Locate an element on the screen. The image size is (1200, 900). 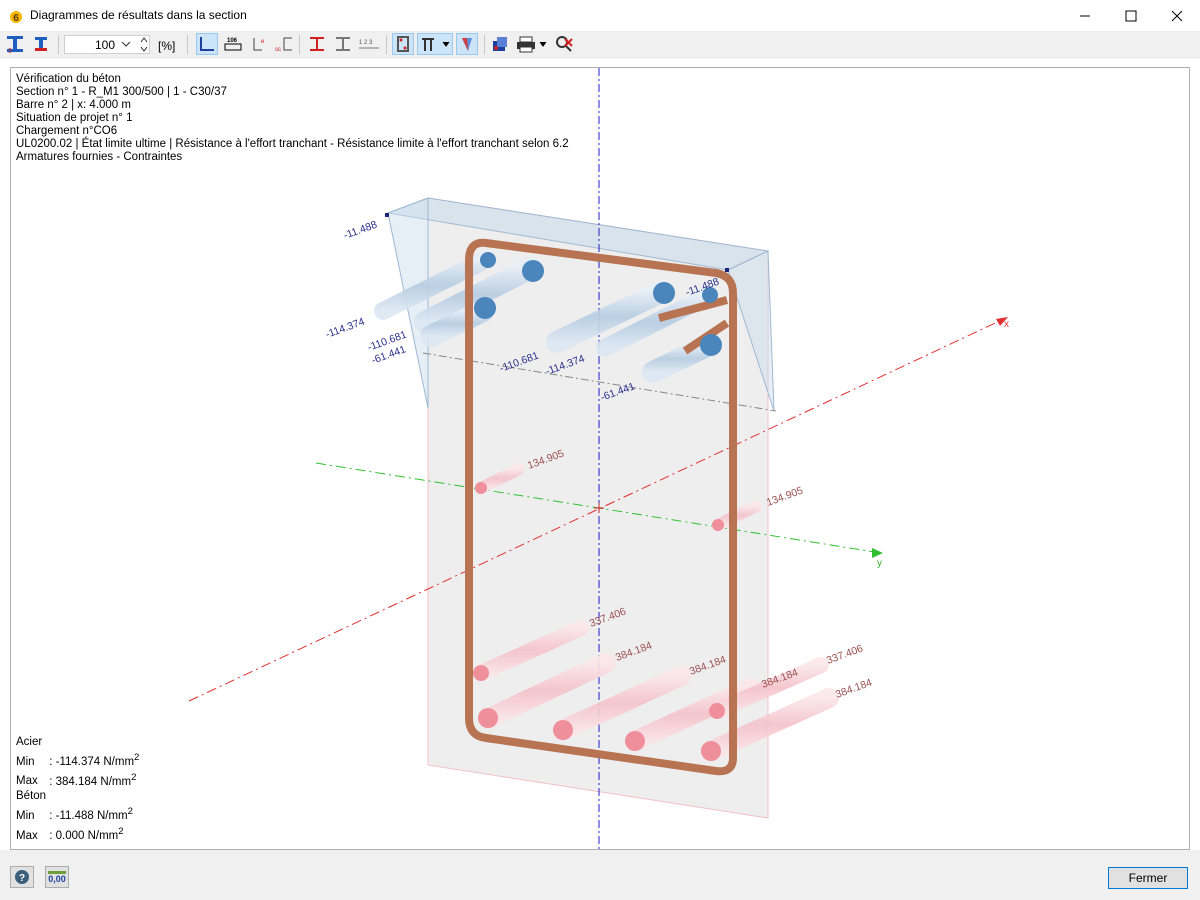
help-icon: ? is located at coordinates (22, 877).